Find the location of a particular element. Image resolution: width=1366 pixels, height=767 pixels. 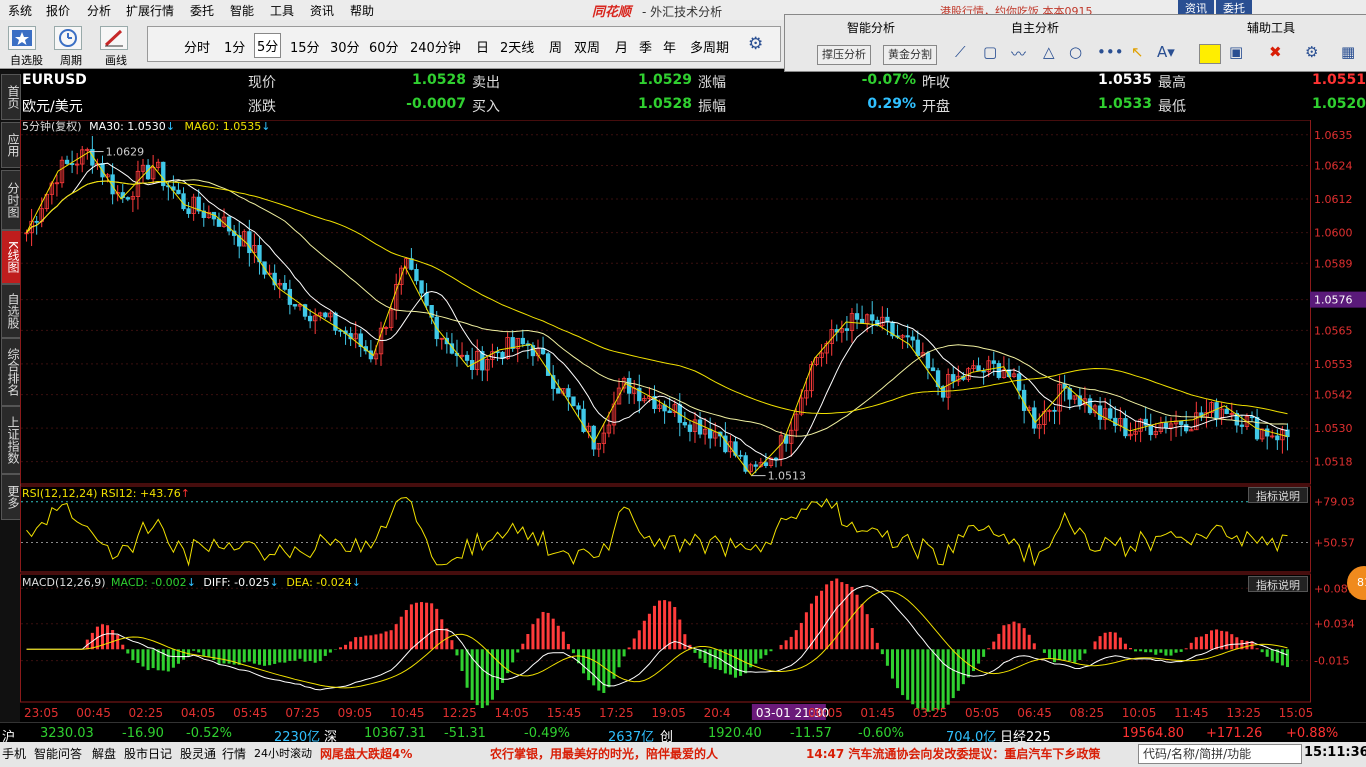

period-240min: 240分钟 is located at coordinates (435, 46).